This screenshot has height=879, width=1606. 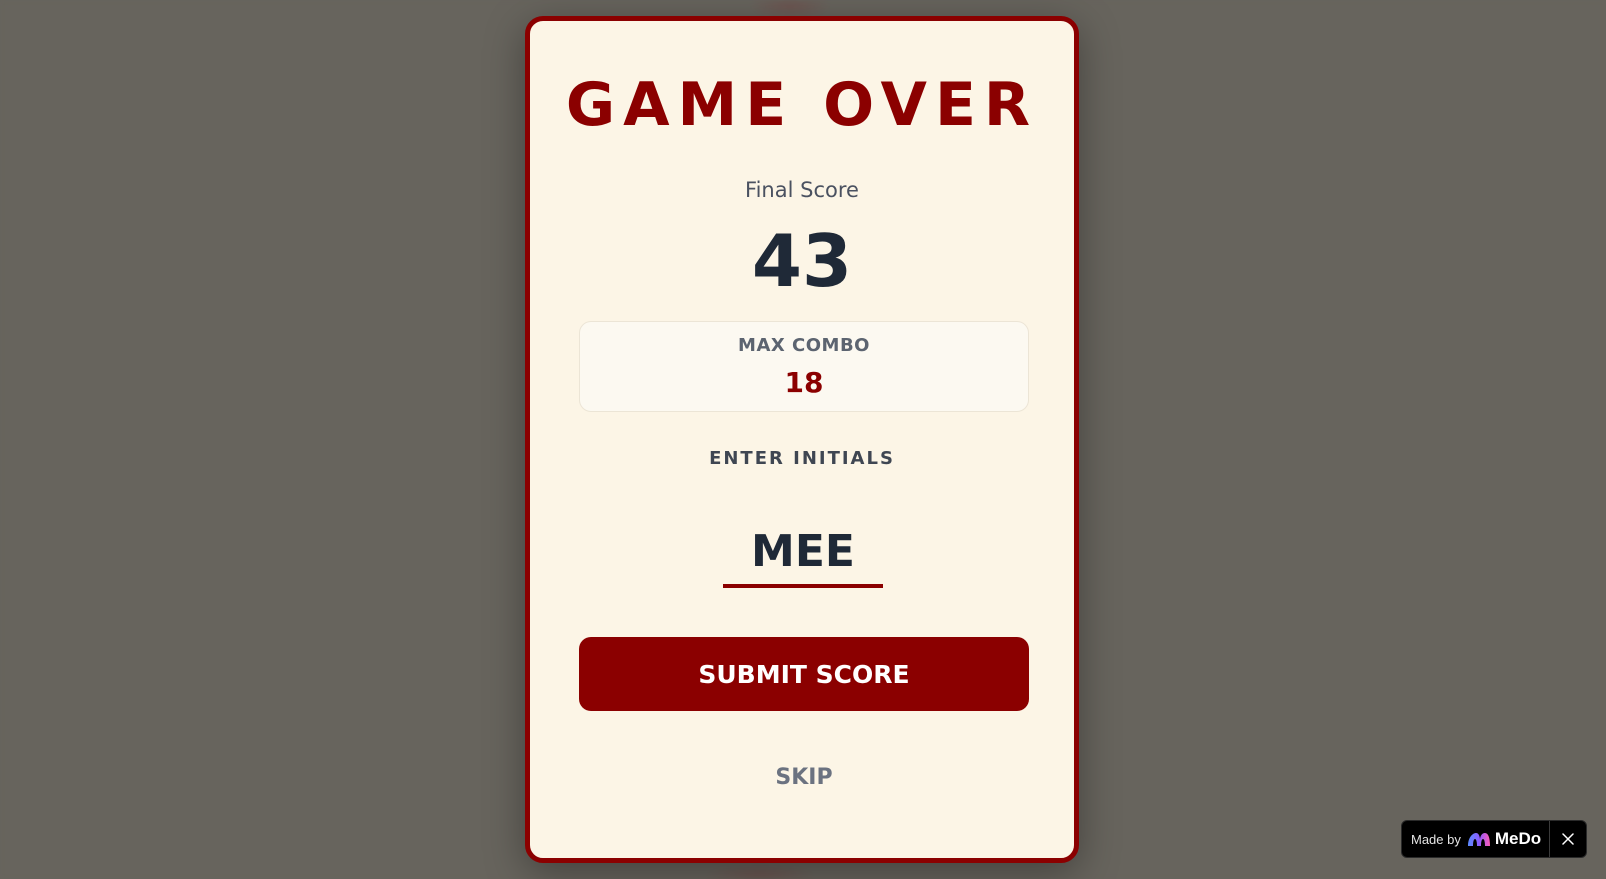 What do you see at coordinates (804, 674) in the screenshot?
I see `submit-score-button: SUBMIT SCORE` at bounding box center [804, 674].